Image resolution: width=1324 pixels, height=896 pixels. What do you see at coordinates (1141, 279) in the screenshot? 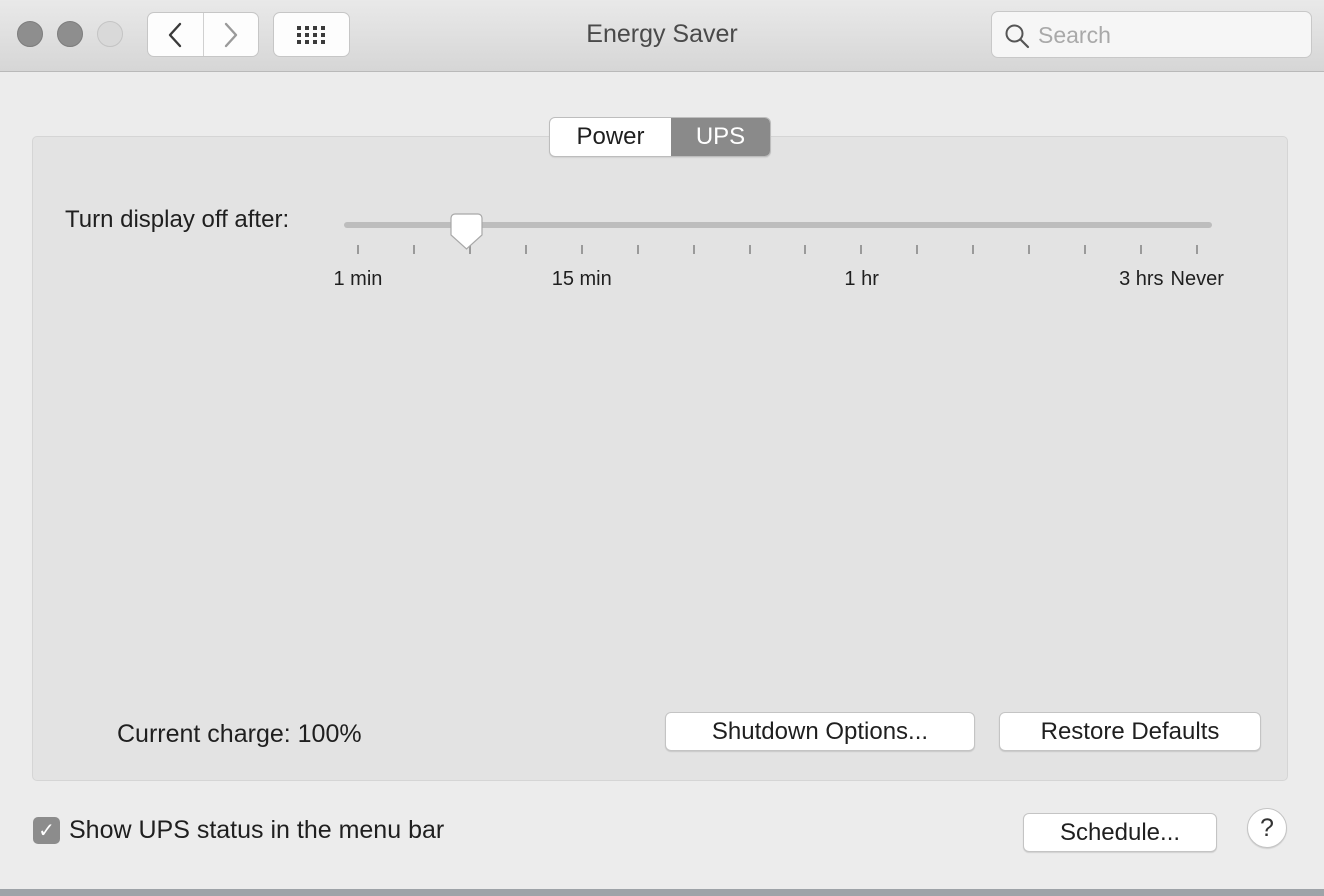
I see `slider-tick-label: 3 hrs` at bounding box center [1141, 279].